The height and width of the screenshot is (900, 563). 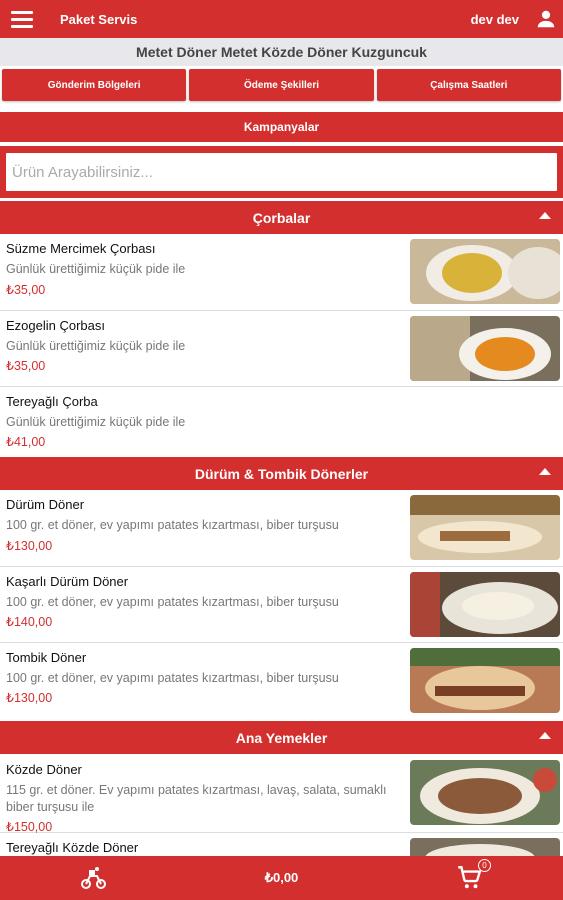 What do you see at coordinates (22, 19) in the screenshot?
I see `menu-icon` at bounding box center [22, 19].